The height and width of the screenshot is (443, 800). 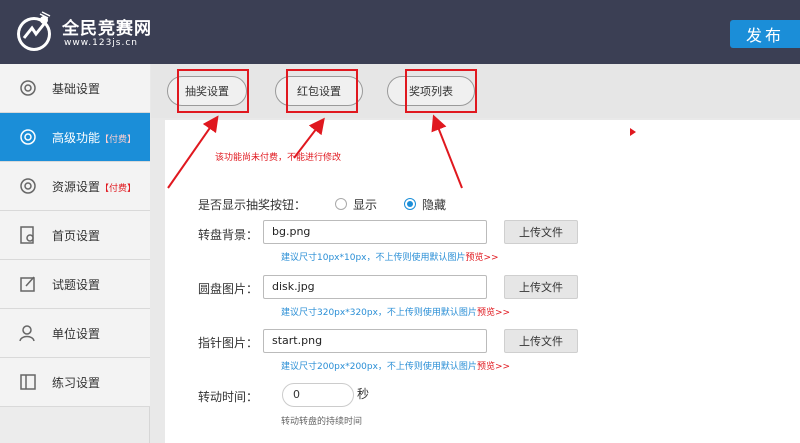 I want to click on sidebar-item-practice: 练习设置, so click(x=75, y=382).